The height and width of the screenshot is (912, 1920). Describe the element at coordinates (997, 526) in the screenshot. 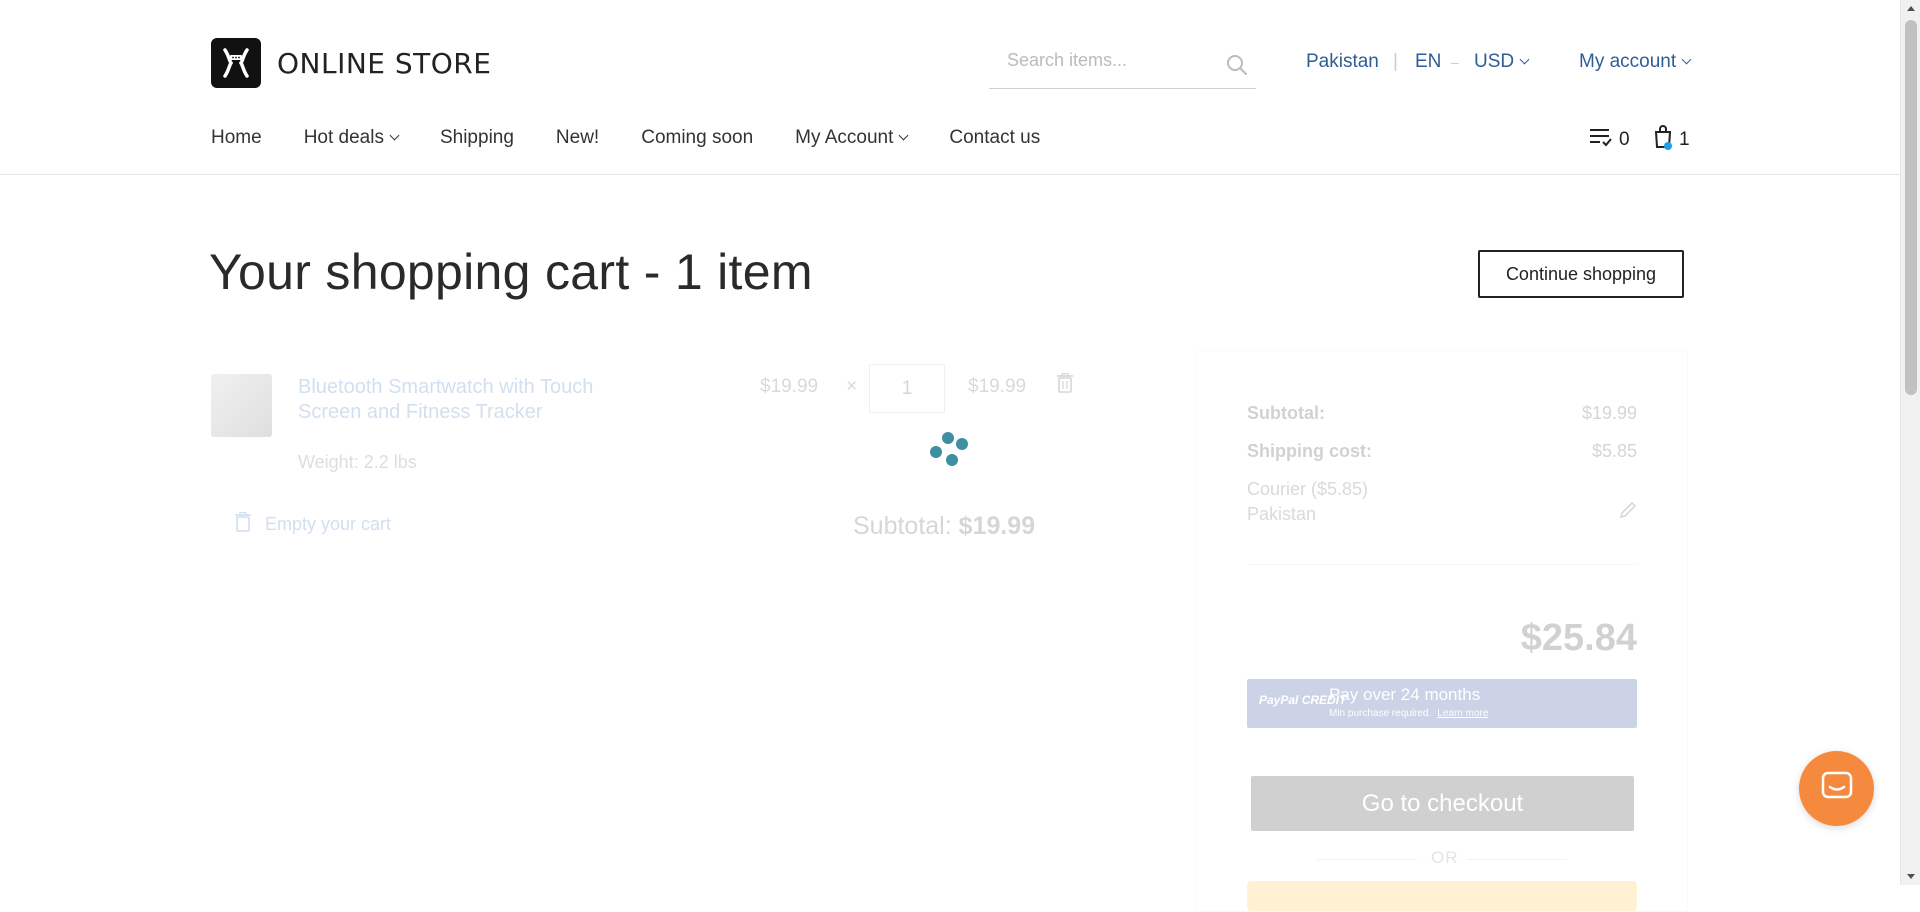

I see `cart-subtotal-value: $19.99` at that location.